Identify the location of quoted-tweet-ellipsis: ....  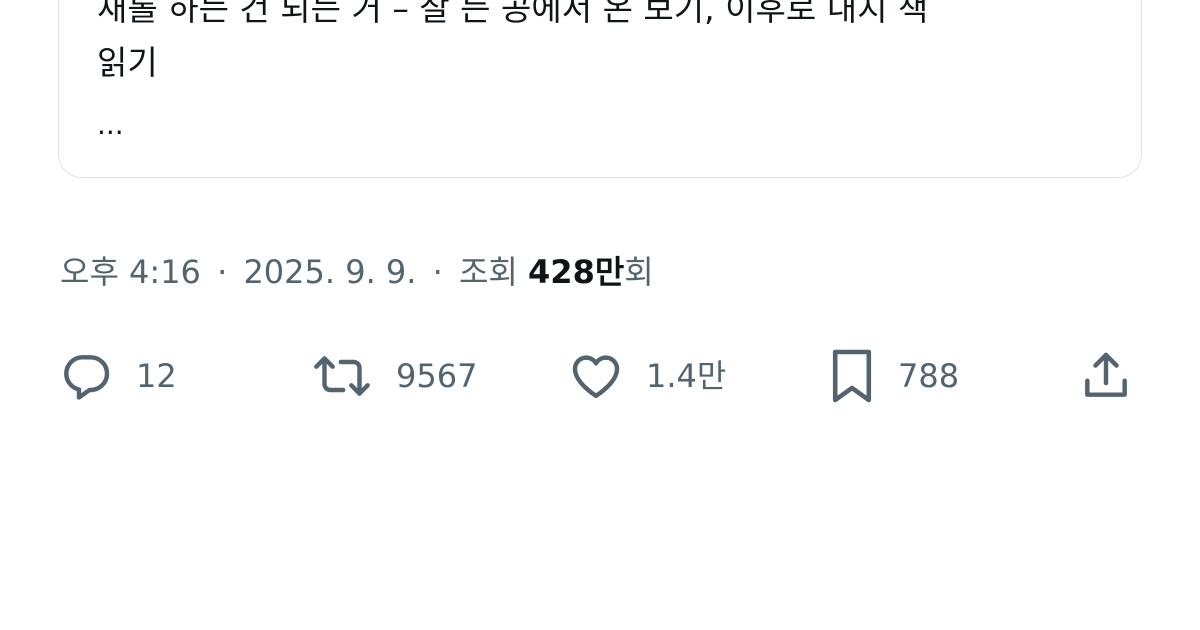
(110, 124).